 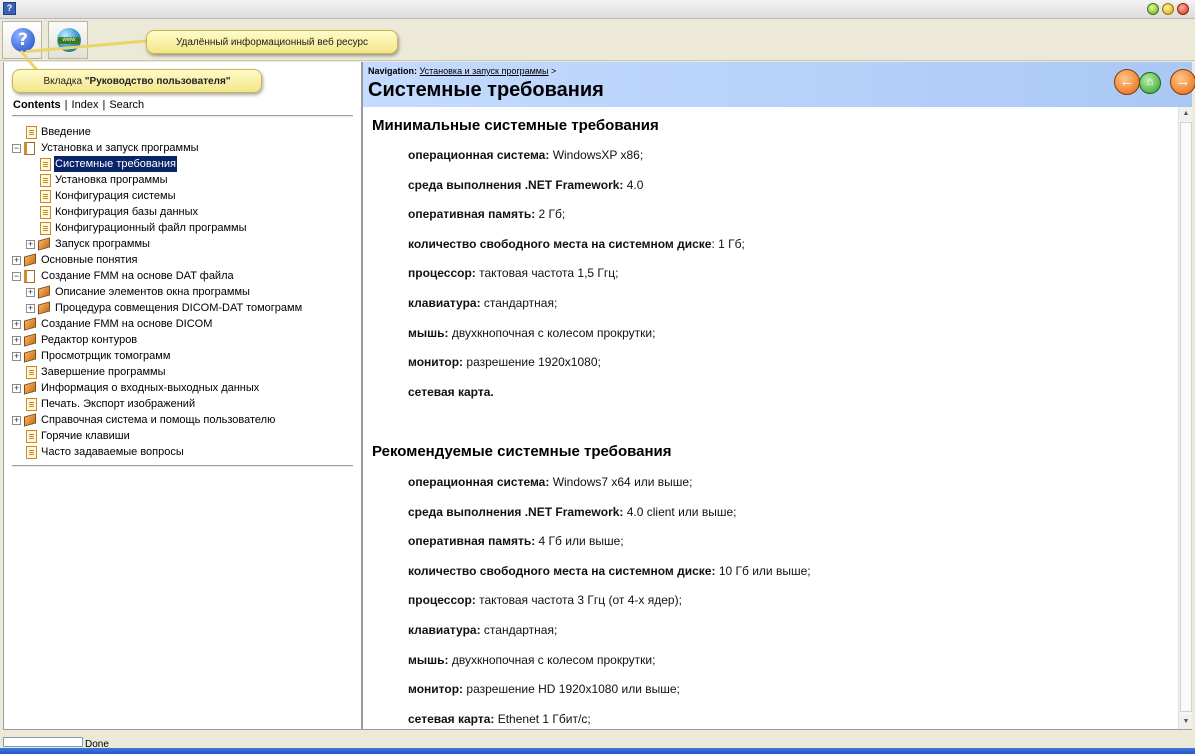 What do you see at coordinates (550, 214) in the screenshot?
I see `requirement-value: 2 Гб;` at bounding box center [550, 214].